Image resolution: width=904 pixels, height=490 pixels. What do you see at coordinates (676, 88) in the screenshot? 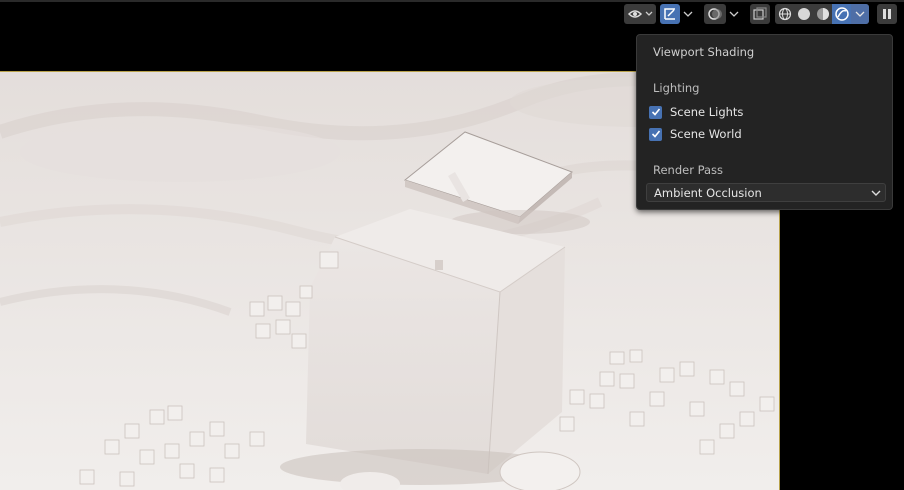
I see `lighting-label: Lighting` at bounding box center [676, 88].